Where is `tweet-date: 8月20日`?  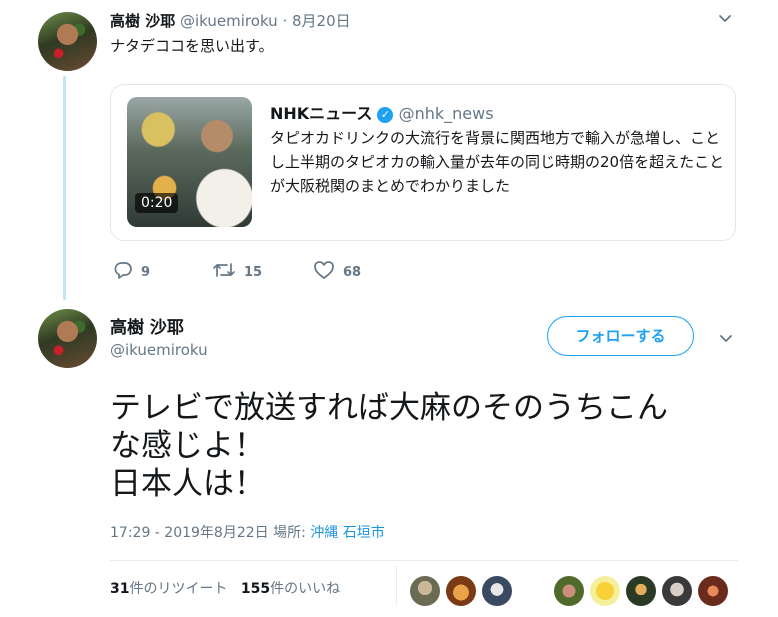
tweet-date: 8月20日 is located at coordinates (321, 21).